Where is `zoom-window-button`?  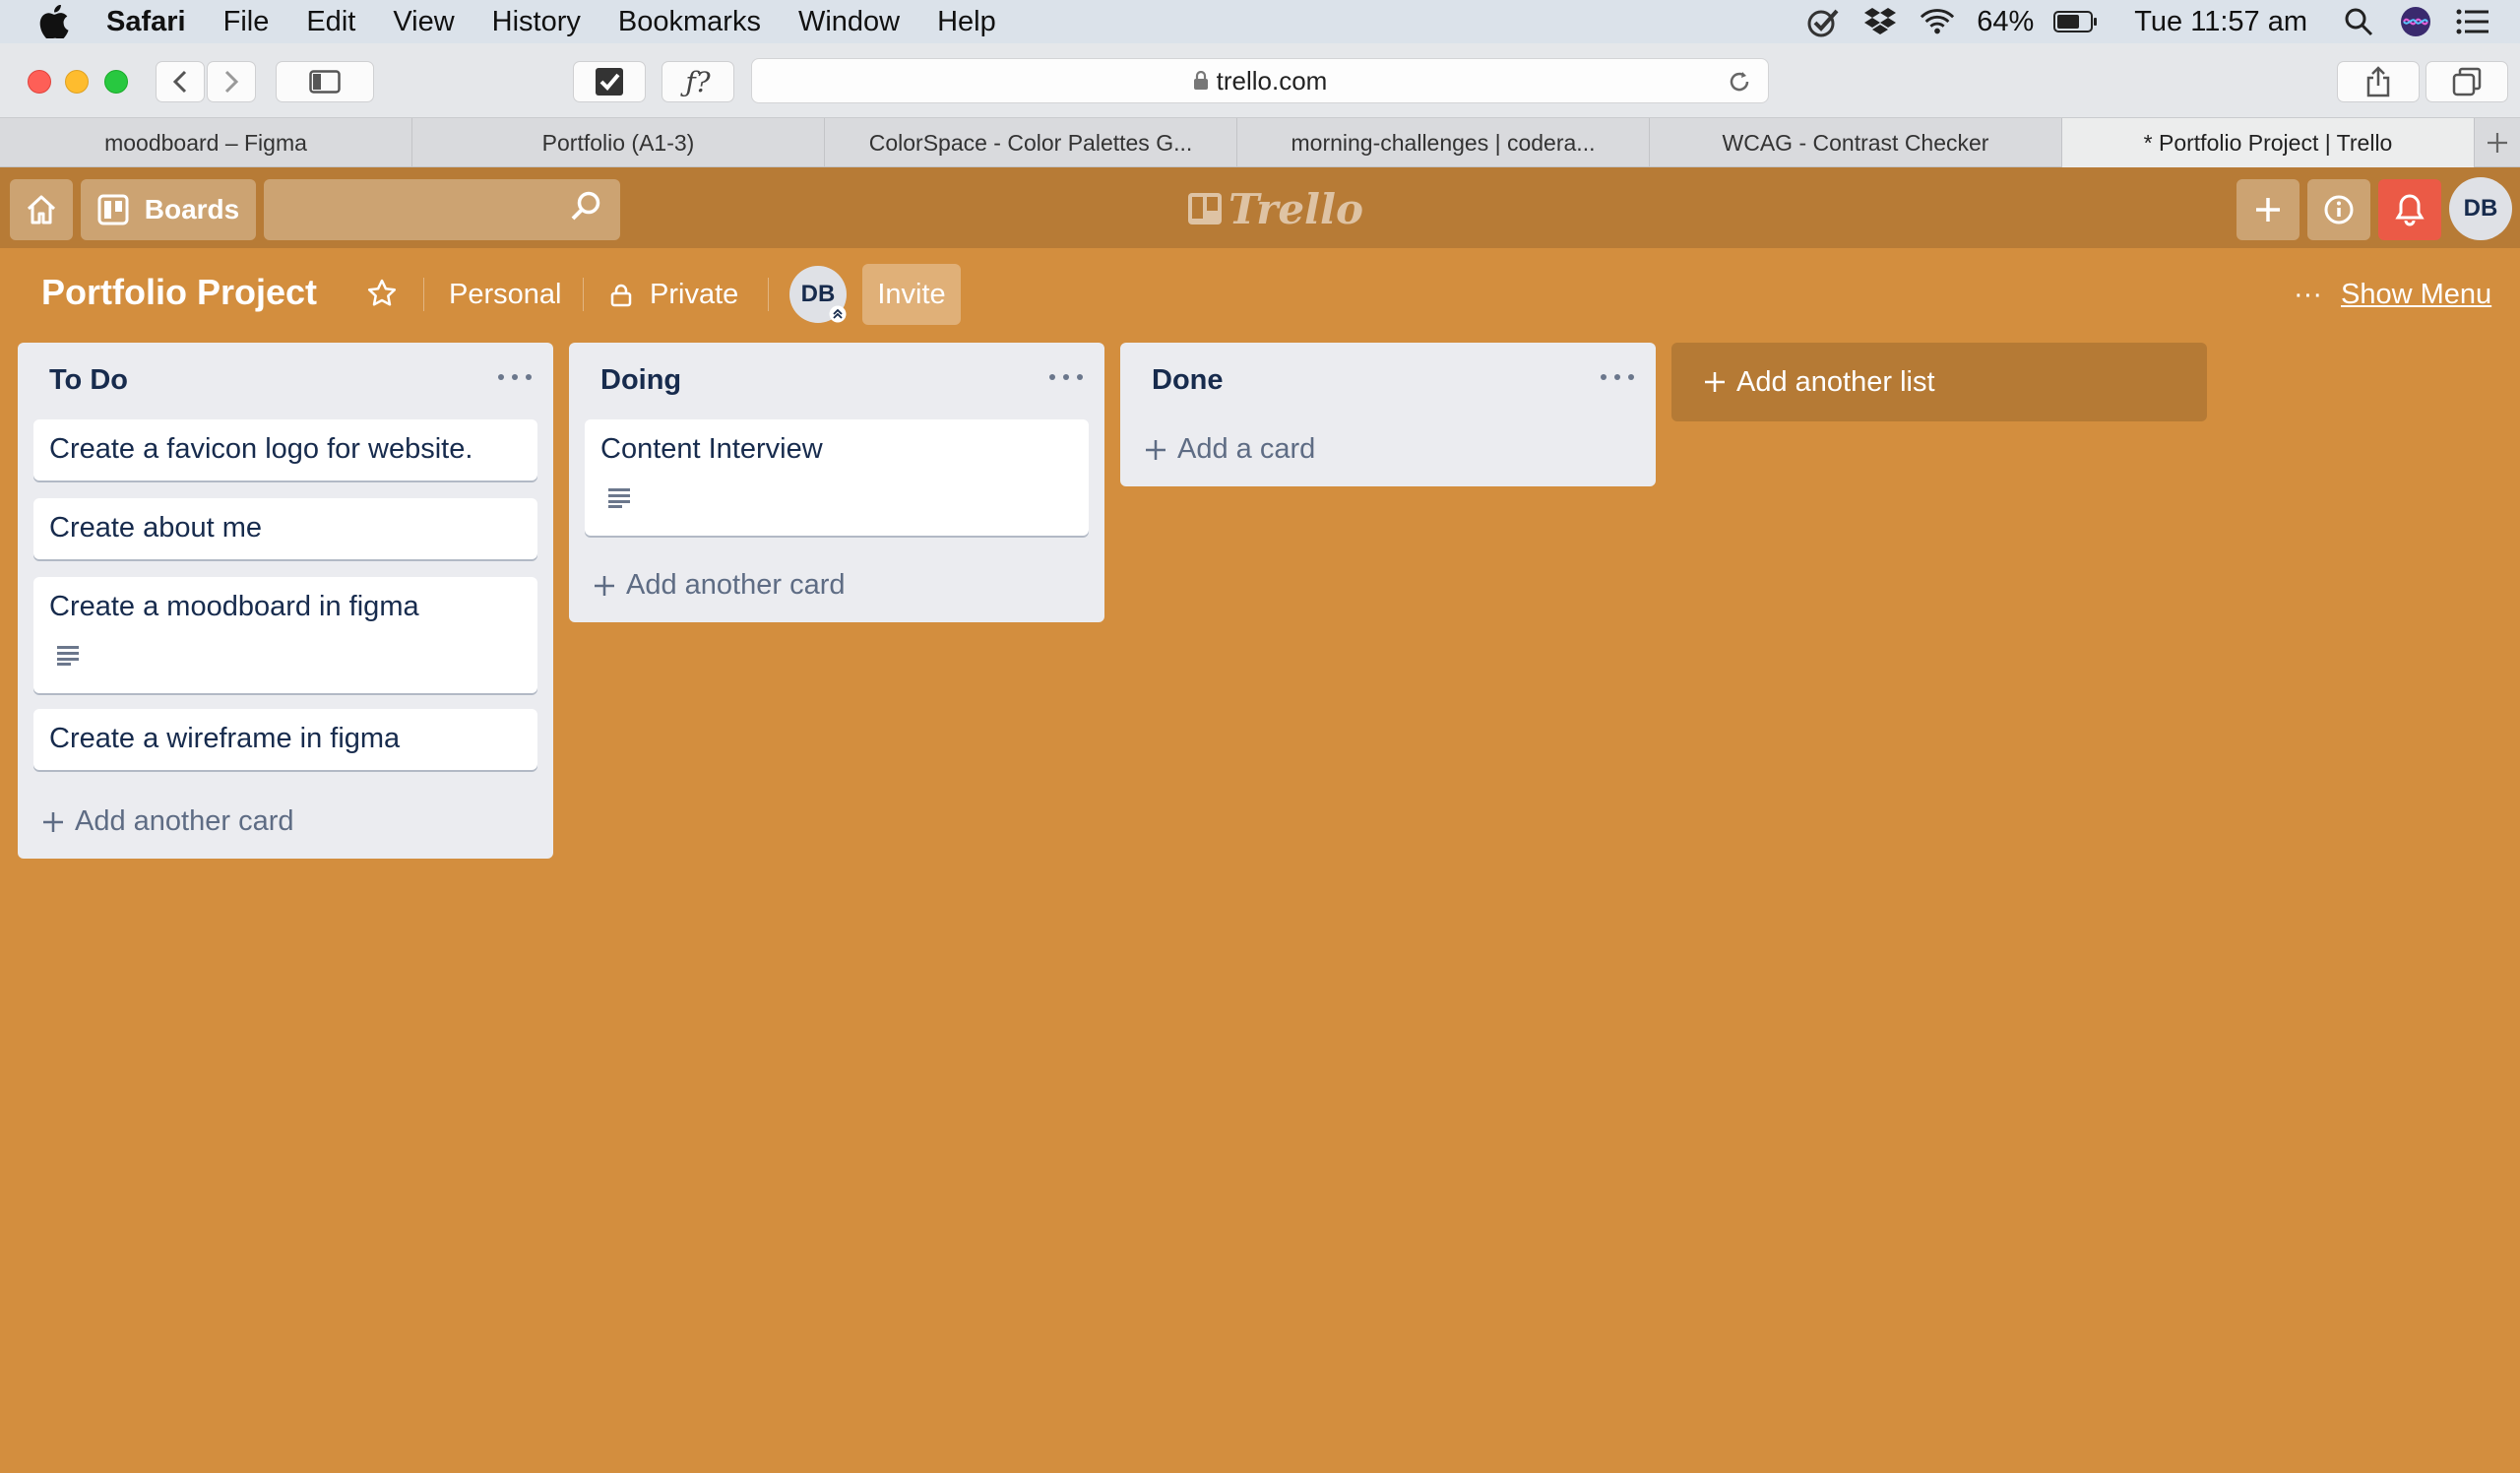
zoom-window-button is located at coordinates (116, 82).